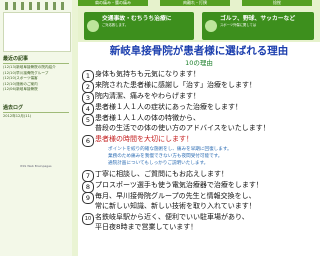  What do you see at coordinates (175, 85) in the screenshot?
I see `reason-text: 来院された患者様に感謝し「治す」治療をします！` at bounding box center [175, 85].